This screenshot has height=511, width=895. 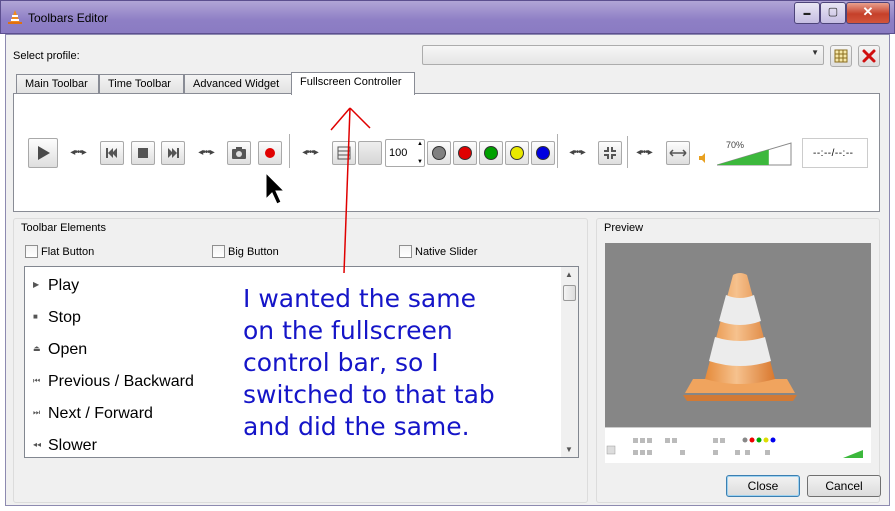 I want to click on red-dot-icon, so click(x=465, y=153).